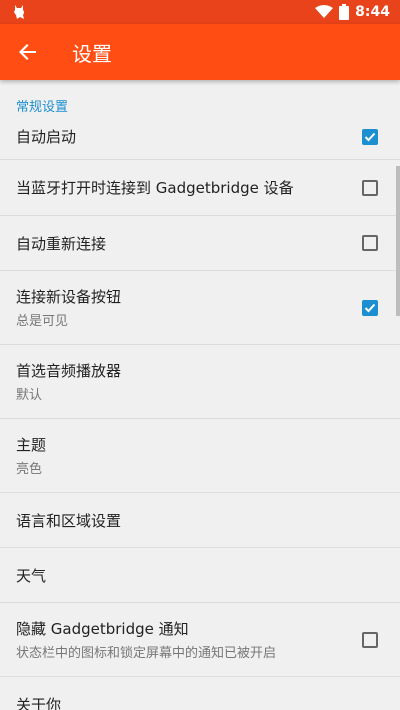 Image resolution: width=400 pixels, height=710 pixels. I want to click on checkbox-connect-button, so click(370, 307).